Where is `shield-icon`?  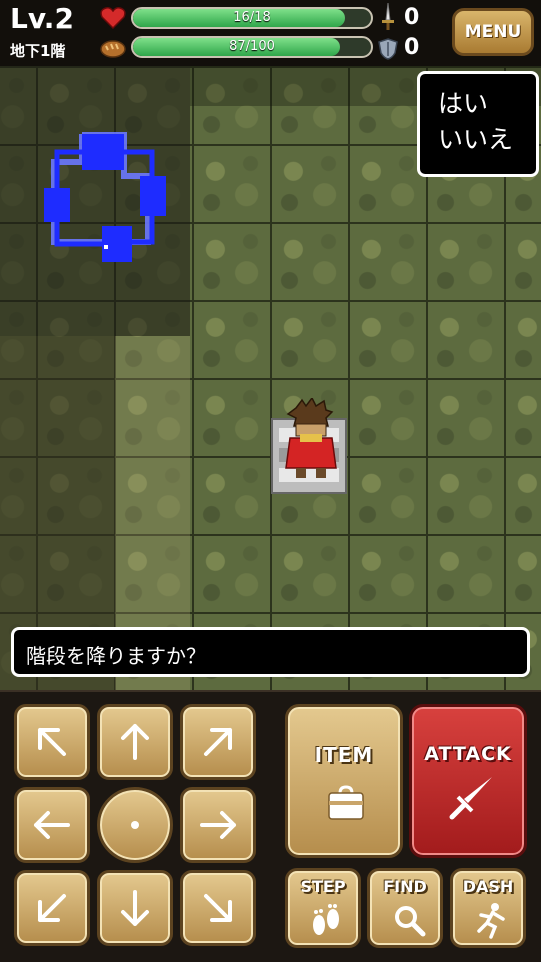
shield-icon is located at coordinates (388, 49).